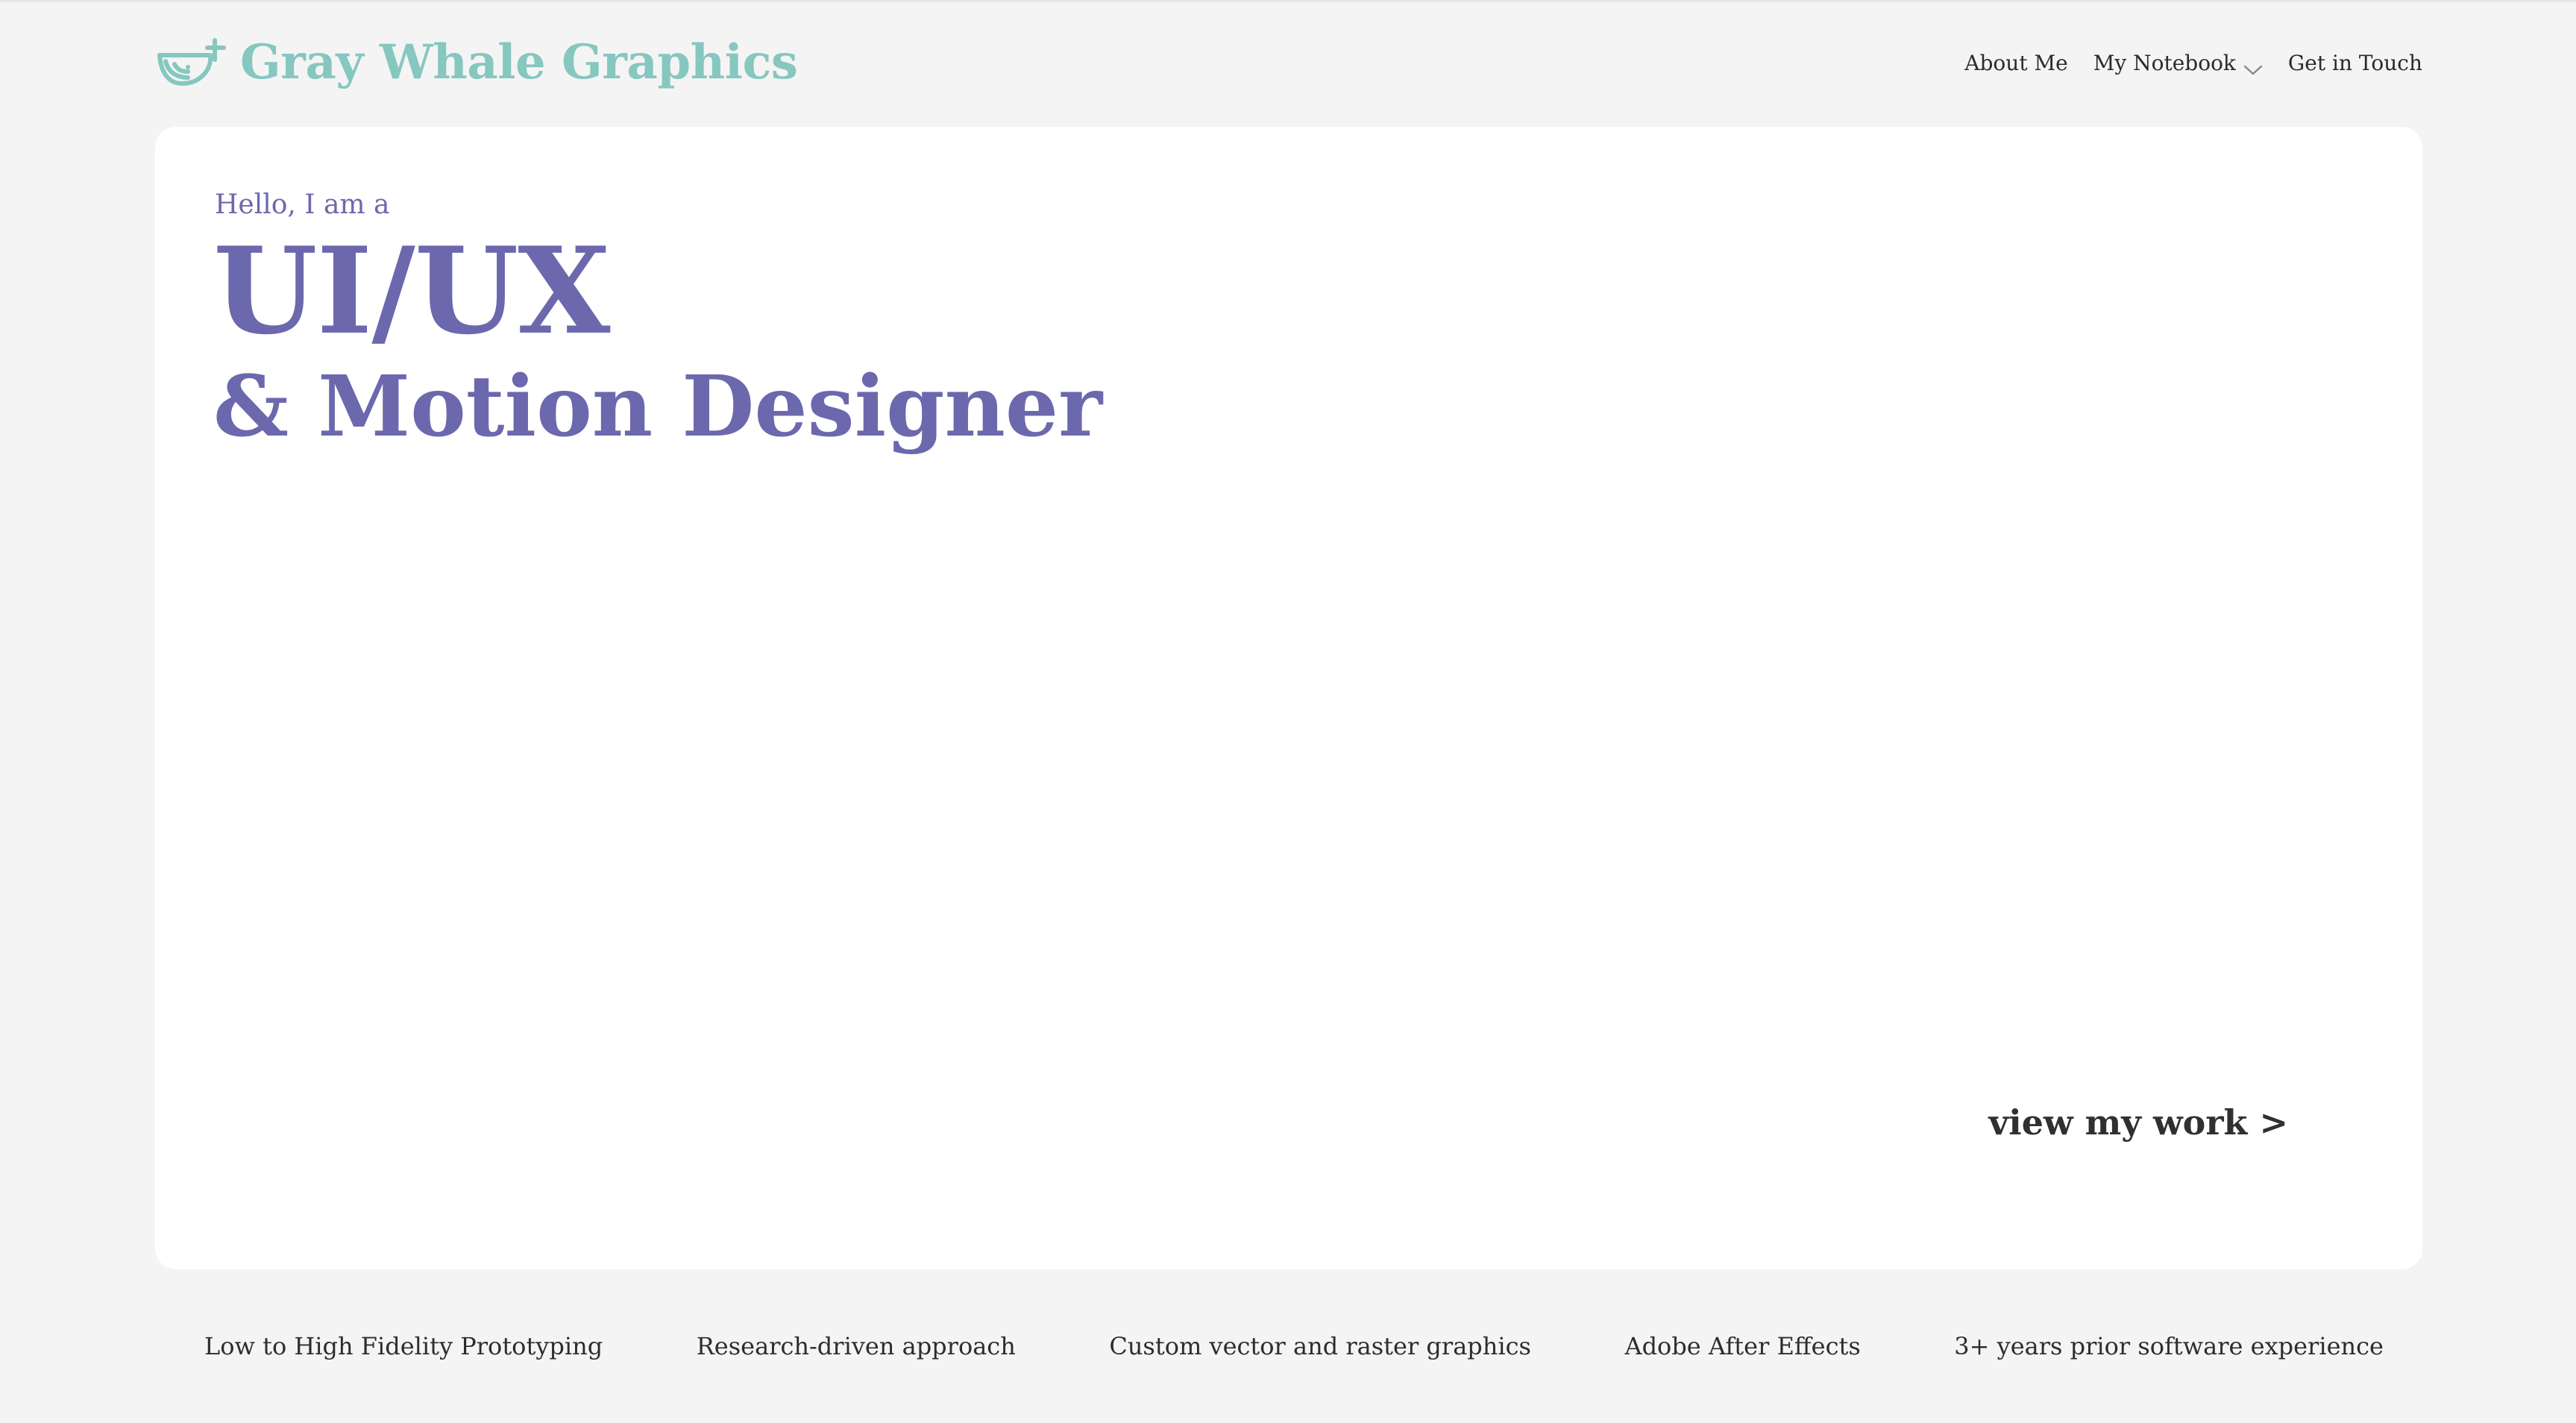  I want to click on chevron-down-icon, so click(2253, 66).